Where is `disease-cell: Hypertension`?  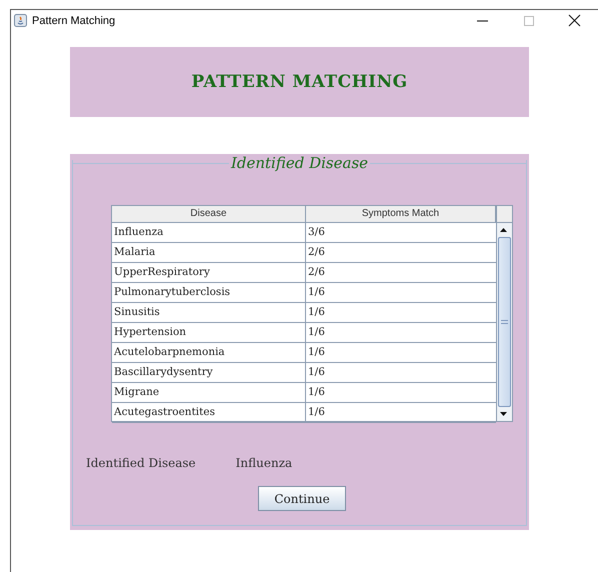
disease-cell: Hypertension is located at coordinates (209, 332).